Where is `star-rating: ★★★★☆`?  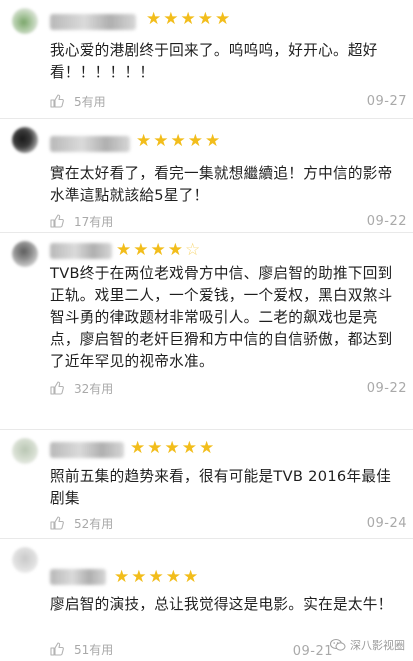
star-rating: ★★★★☆ is located at coordinates (159, 250).